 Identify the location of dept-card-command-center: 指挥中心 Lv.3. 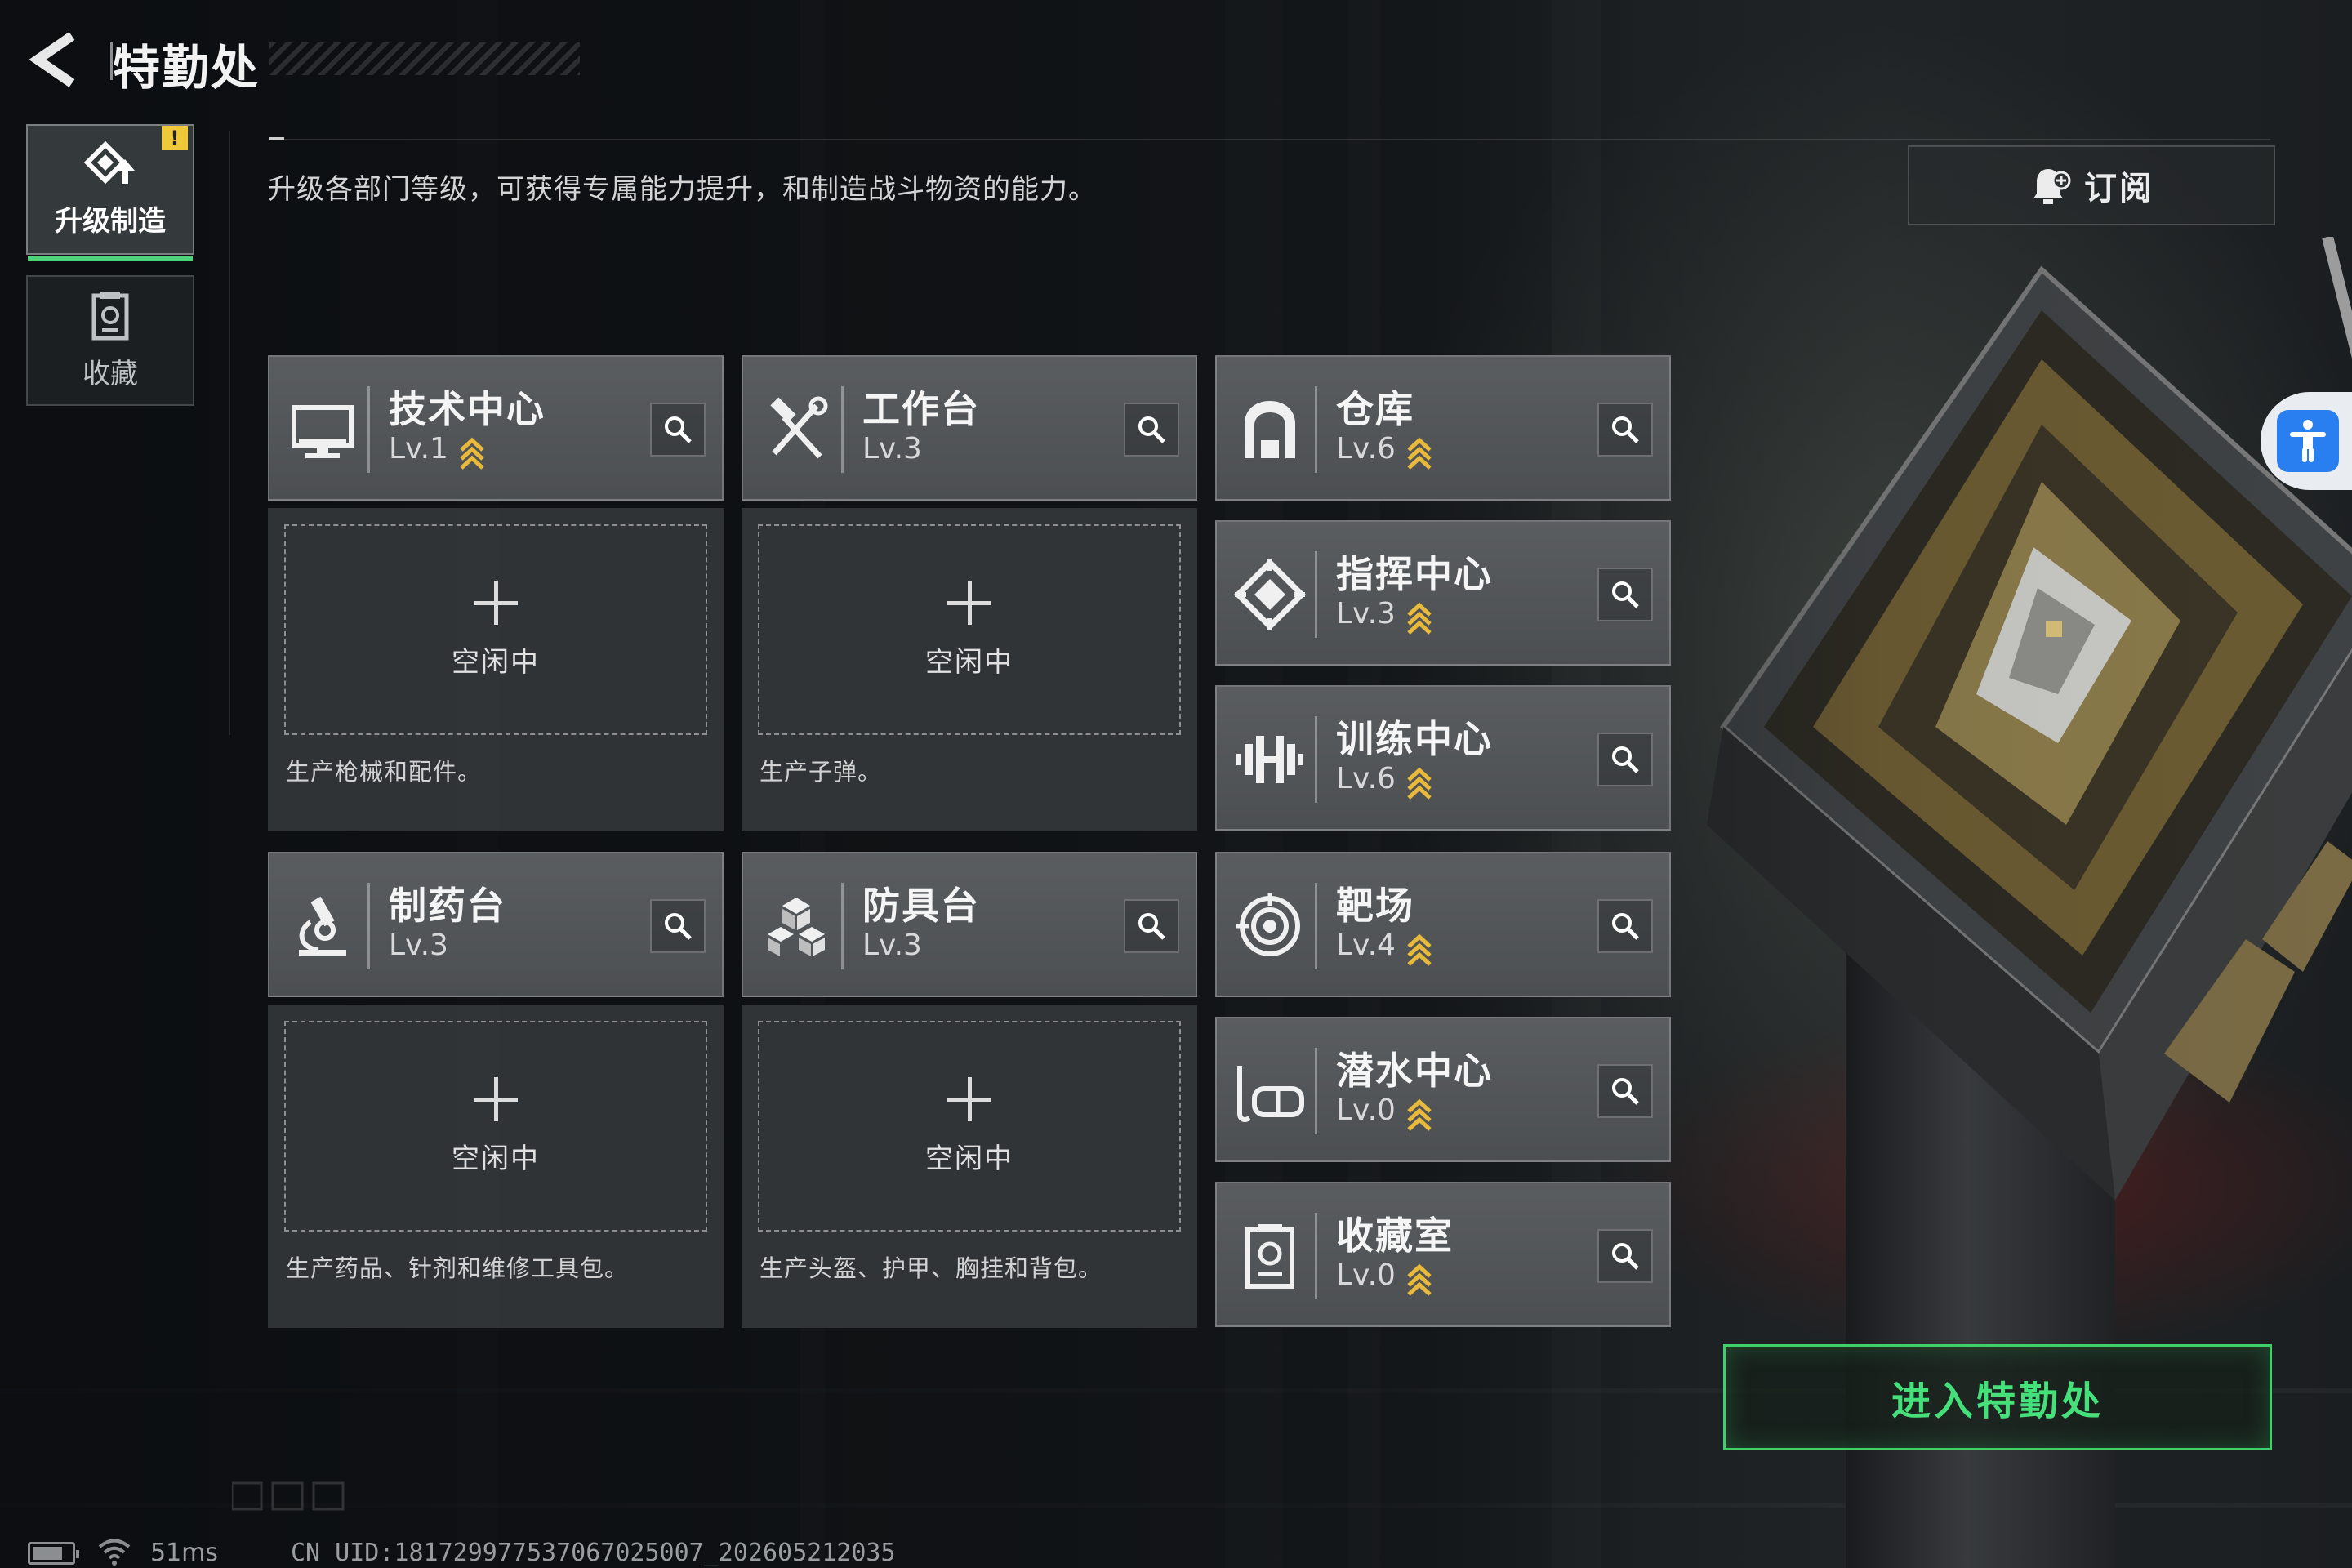
(1443, 593).